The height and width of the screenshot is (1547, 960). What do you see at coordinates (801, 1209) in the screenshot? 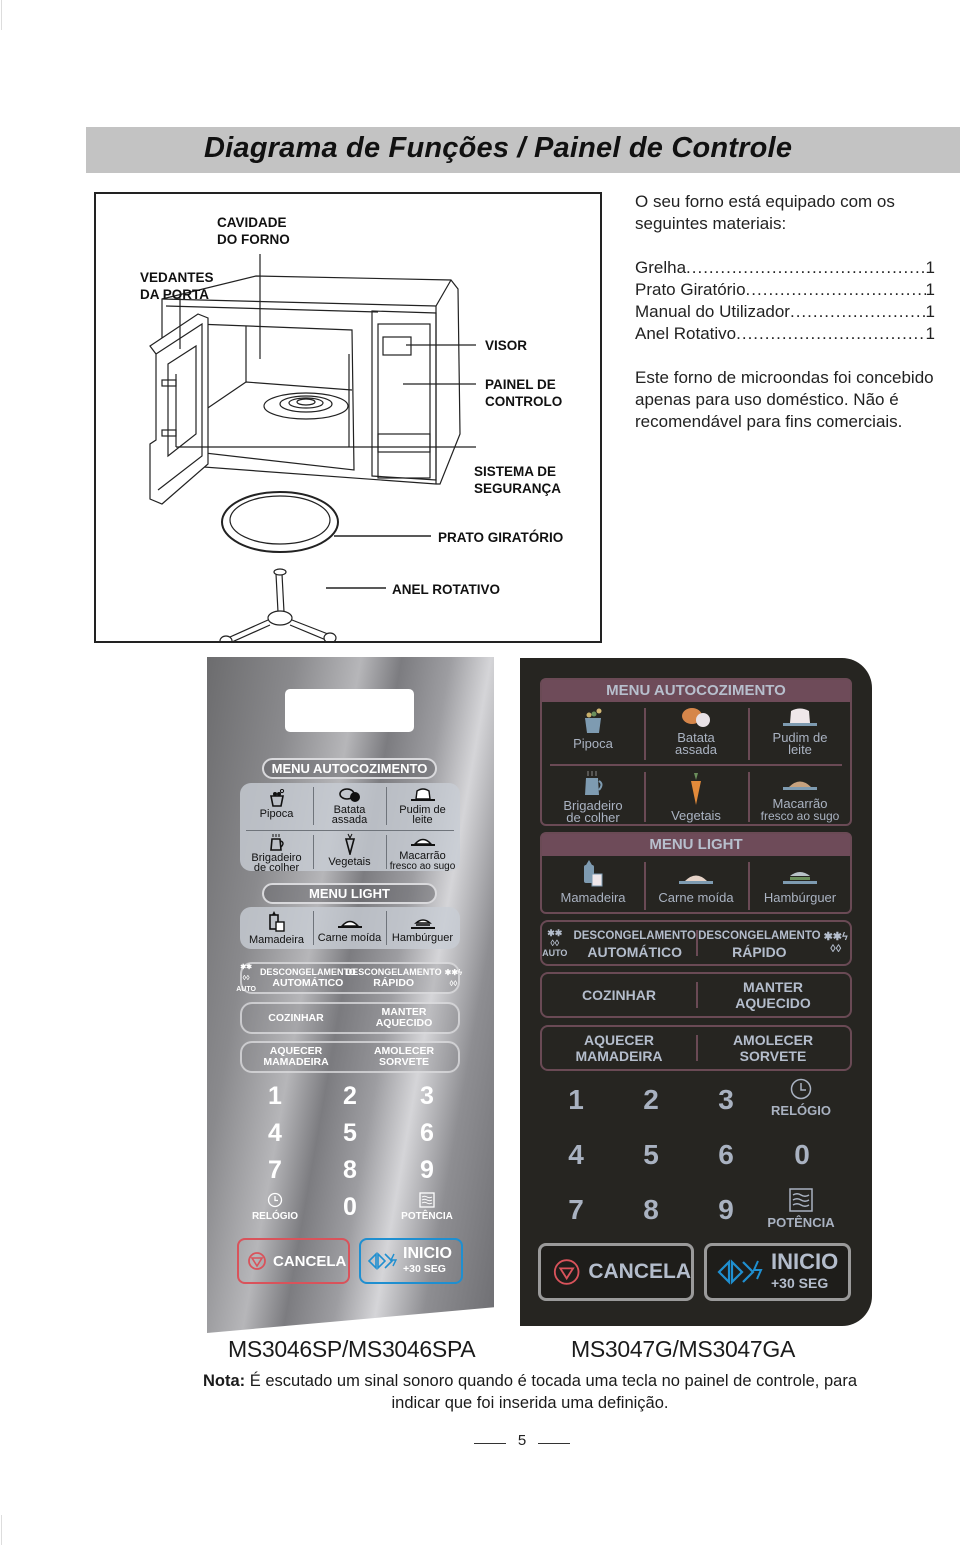
I see `dark-key-power: POTÊNCIA` at bounding box center [801, 1209].